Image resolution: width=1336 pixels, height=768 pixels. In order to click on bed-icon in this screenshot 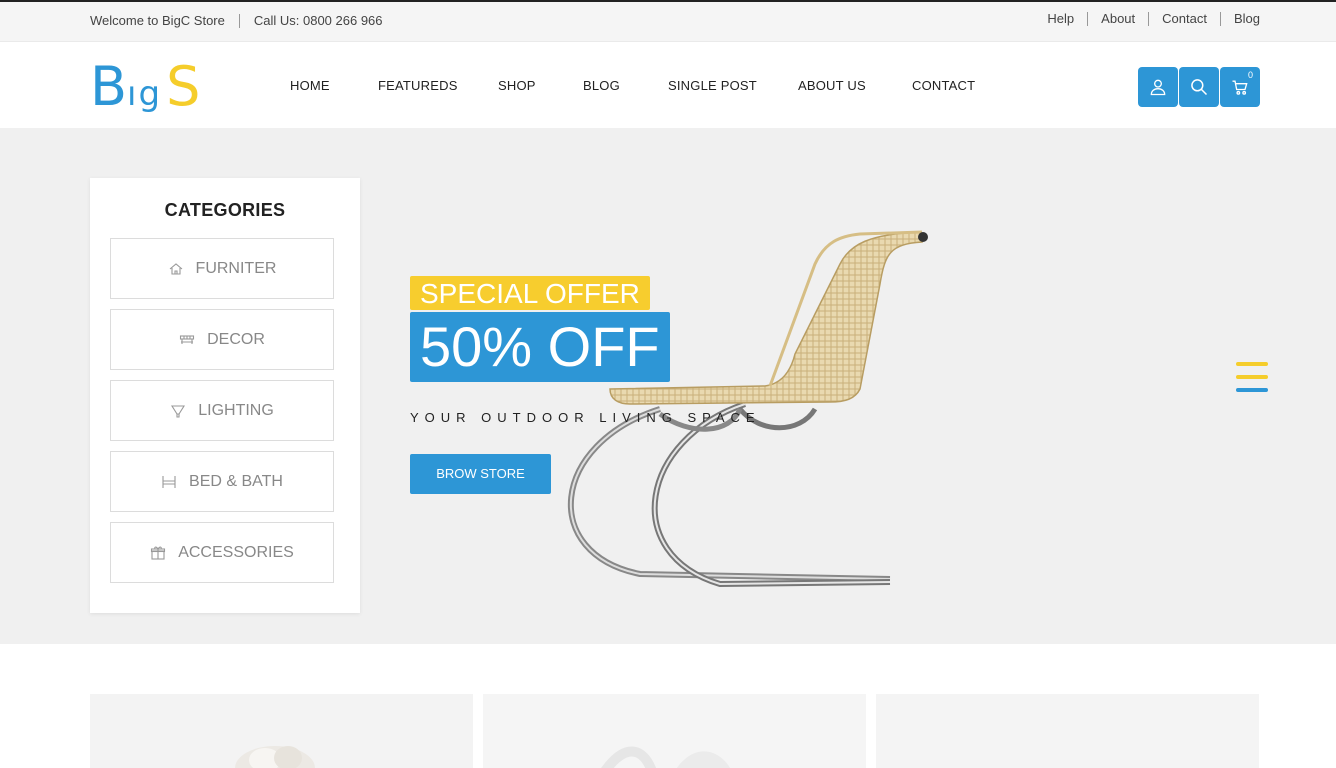, I will do `click(169, 481)`.